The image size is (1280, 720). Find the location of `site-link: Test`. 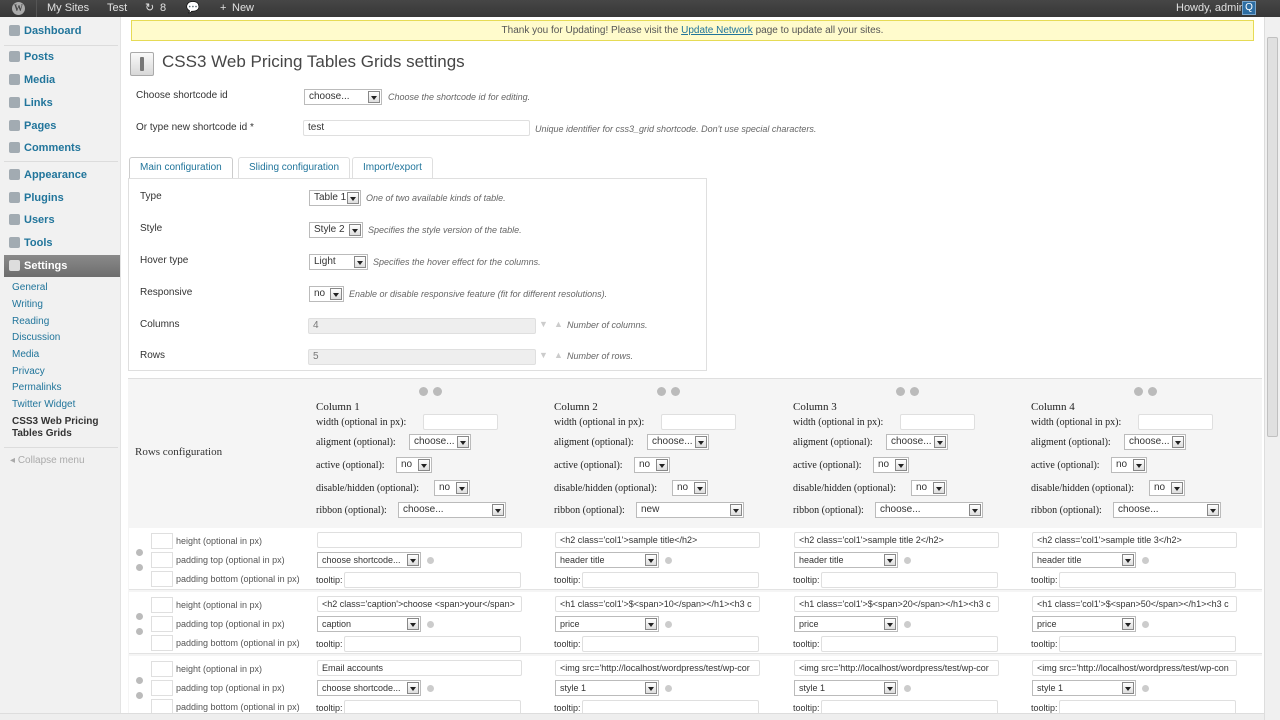

site-link: Test is located at coordinates (117, 8).